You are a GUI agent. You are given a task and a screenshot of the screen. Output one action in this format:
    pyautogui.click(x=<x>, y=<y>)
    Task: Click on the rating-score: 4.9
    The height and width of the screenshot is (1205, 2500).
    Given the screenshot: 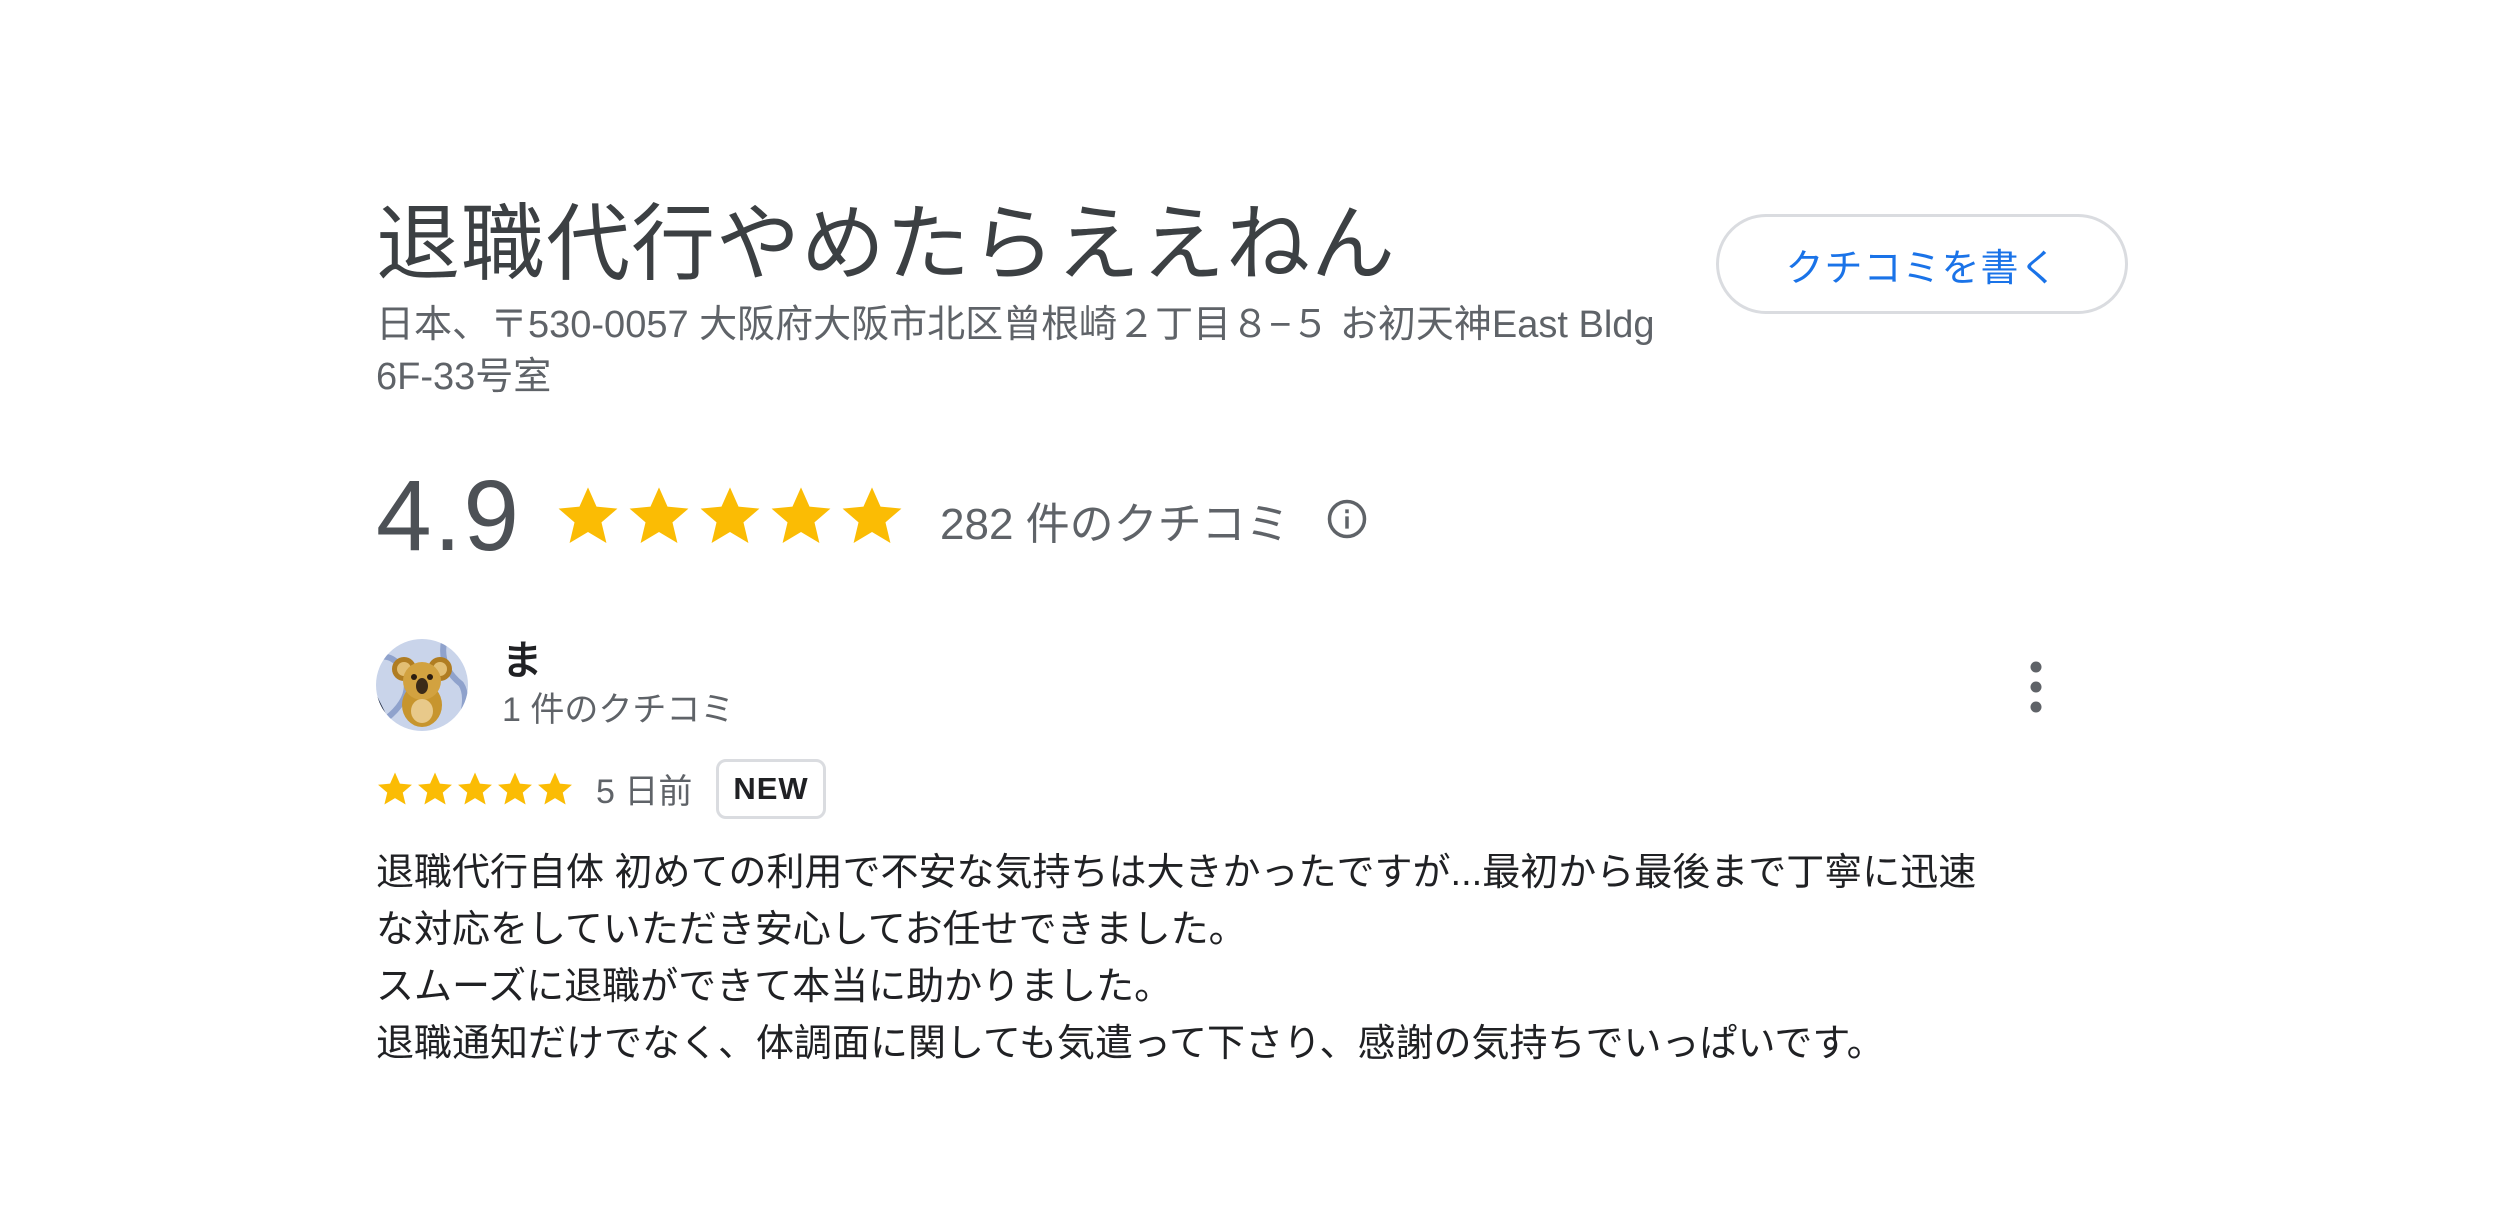 What is the action you would take?
    pyautogui.click(x=449, y=515)
    